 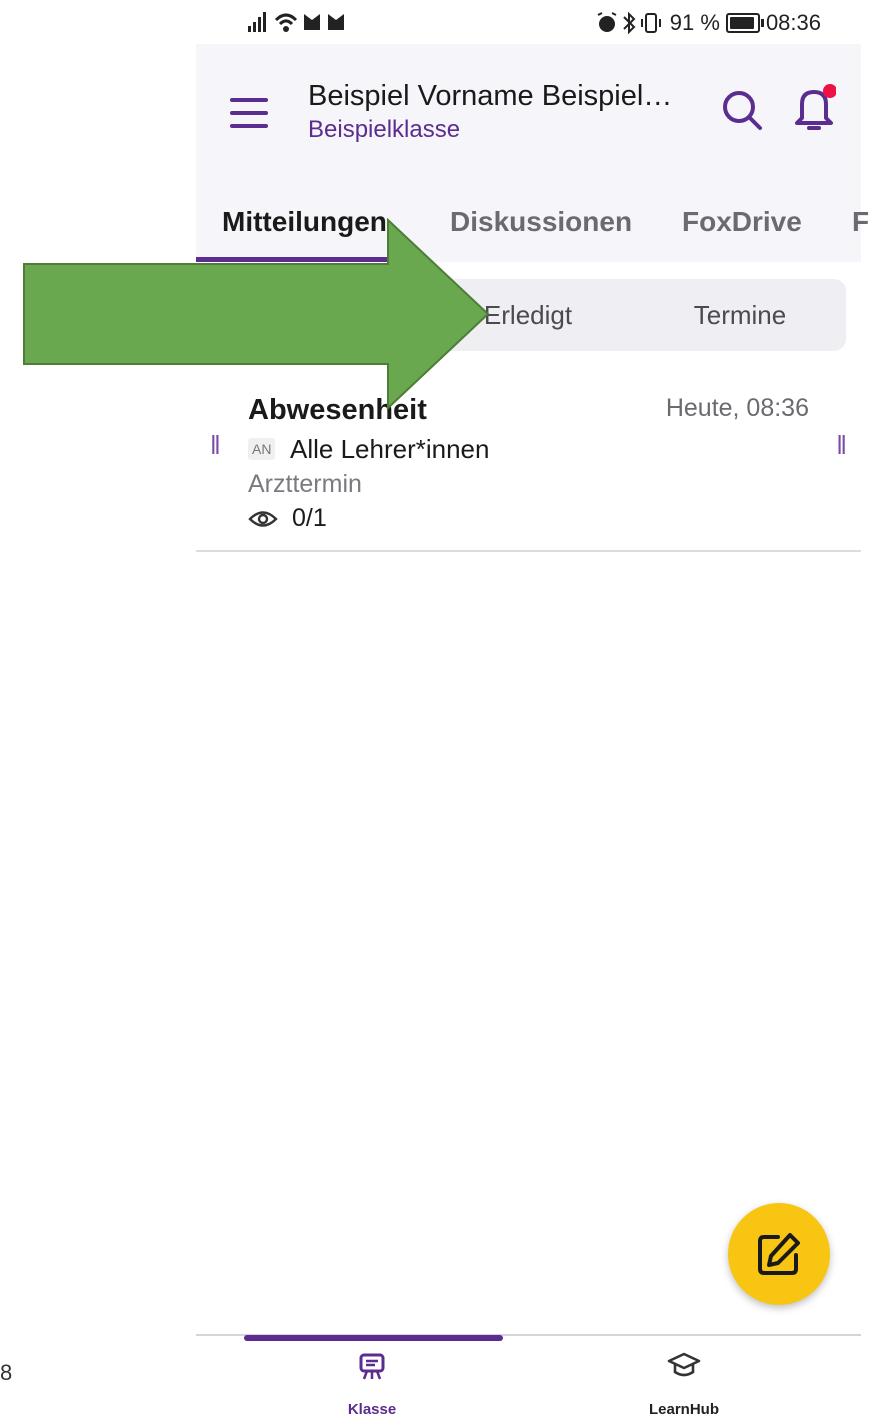 I want to click on battery-percent: 91 %, so click(x=694, y=22).